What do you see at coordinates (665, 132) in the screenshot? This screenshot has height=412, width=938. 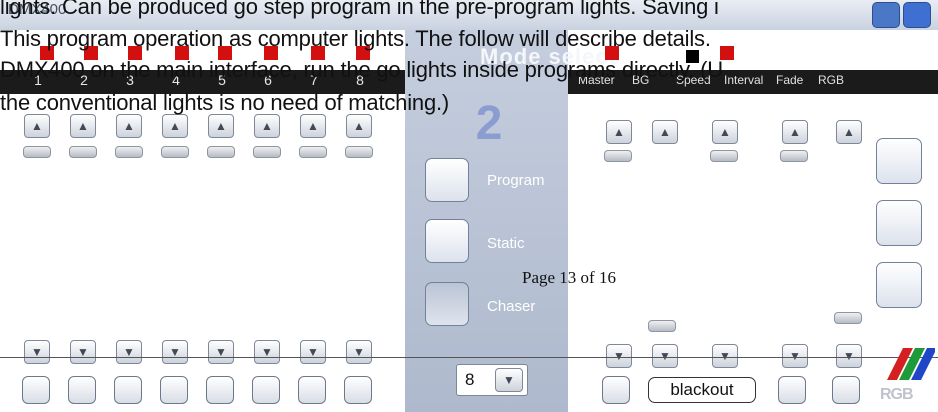 I see `bg-up-button: ▲` at bounding box center [665, 132].